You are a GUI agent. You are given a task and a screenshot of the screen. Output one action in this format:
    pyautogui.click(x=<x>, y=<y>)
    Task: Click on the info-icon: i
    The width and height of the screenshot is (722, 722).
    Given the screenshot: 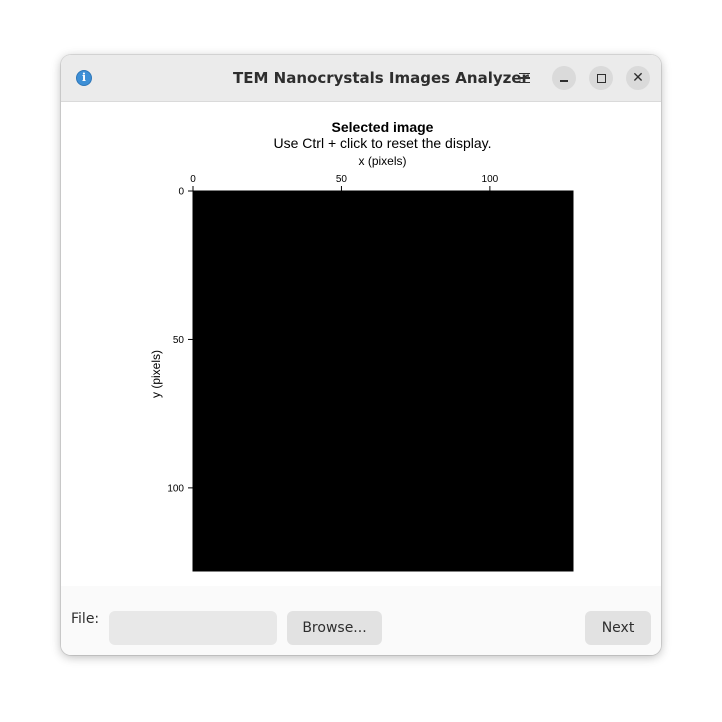 What is the action you would take?
    pyautogui.click(x=84, y=78)
    